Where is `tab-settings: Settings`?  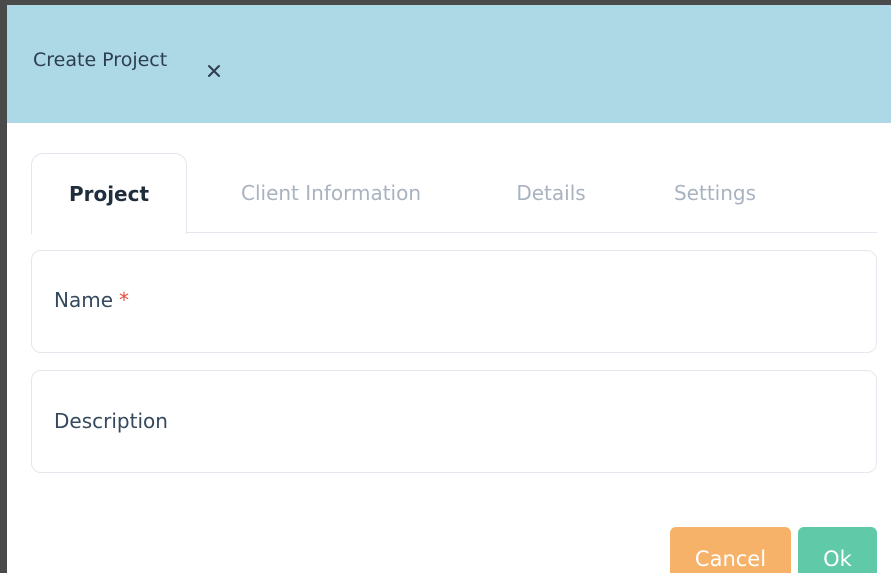
tab-settings: Settings is located at coordinates (715, 193).